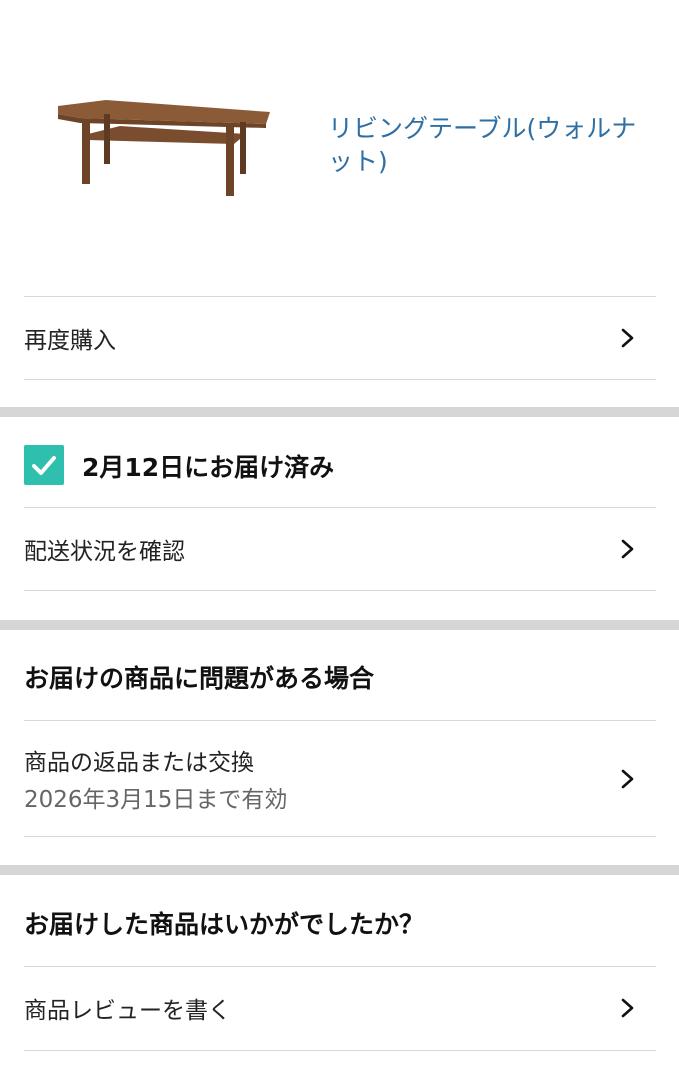 The image size is (679, 1080). Describe the element at coordinates (340, 338) in the screenshot. I see `buy-again-row: 再度購入` at that location.